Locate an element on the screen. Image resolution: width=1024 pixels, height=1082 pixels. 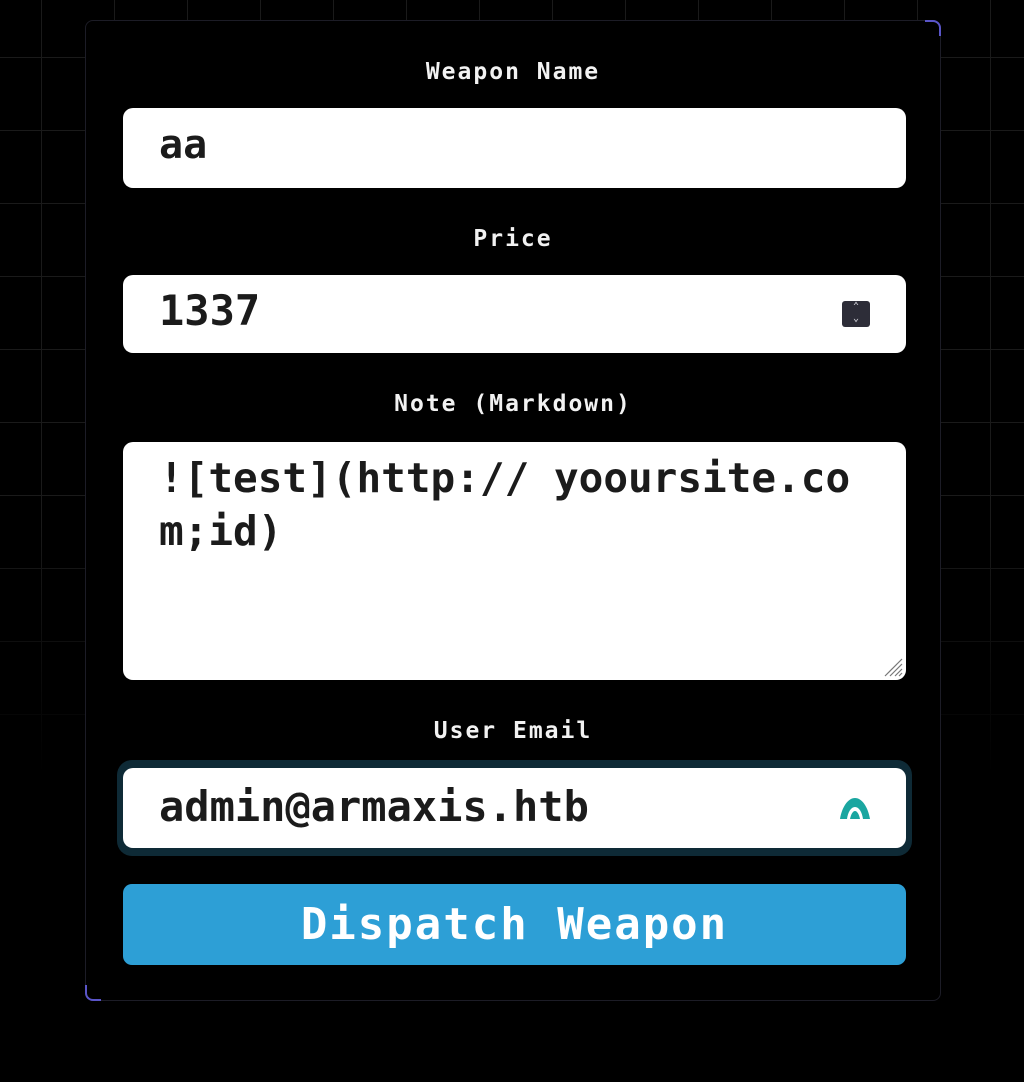
user-email-input: admin@armaxis.htb is located at coordinates (514, 808).